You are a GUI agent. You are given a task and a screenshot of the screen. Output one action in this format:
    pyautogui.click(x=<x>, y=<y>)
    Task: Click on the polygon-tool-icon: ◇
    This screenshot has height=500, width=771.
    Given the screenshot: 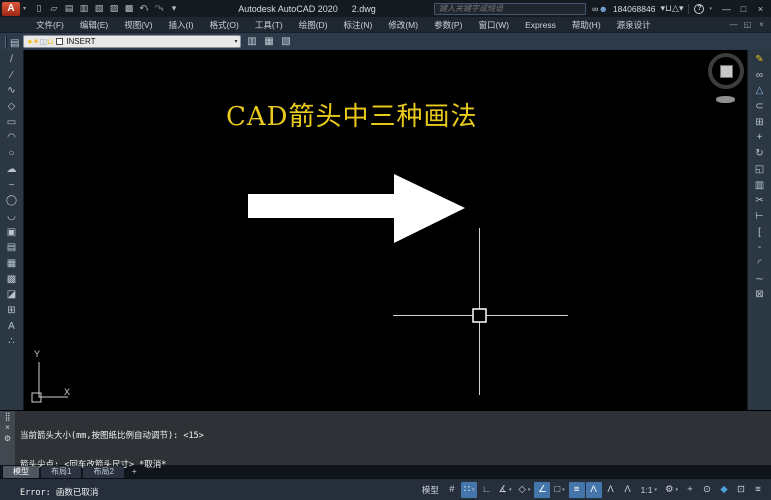 What is the action you would take?
    pyautogui.click(x=12, y=107)
    